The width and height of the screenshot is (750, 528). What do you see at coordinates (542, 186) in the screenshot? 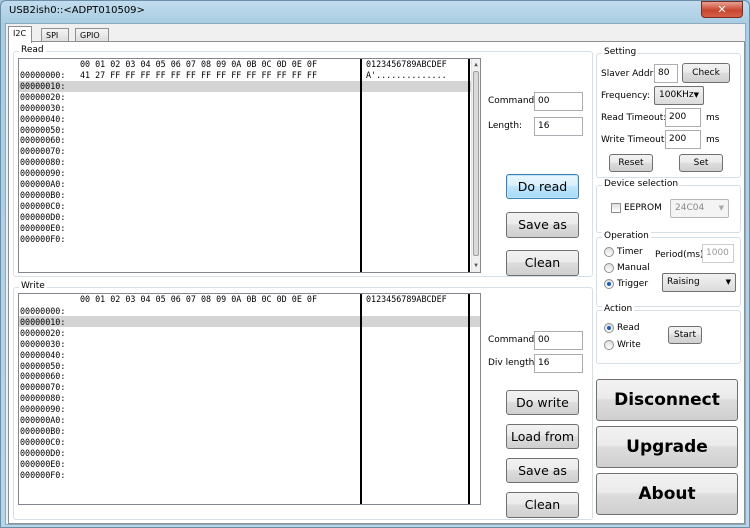
I see `do-read-button: Do read` at bounding box center [542, 186].